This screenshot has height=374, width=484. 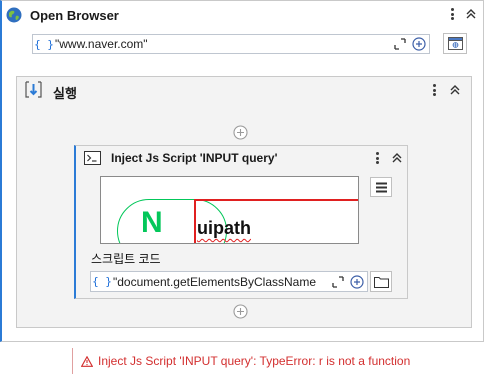 I want to click on sequence-collapse-icon, so click(x=455, y=90).